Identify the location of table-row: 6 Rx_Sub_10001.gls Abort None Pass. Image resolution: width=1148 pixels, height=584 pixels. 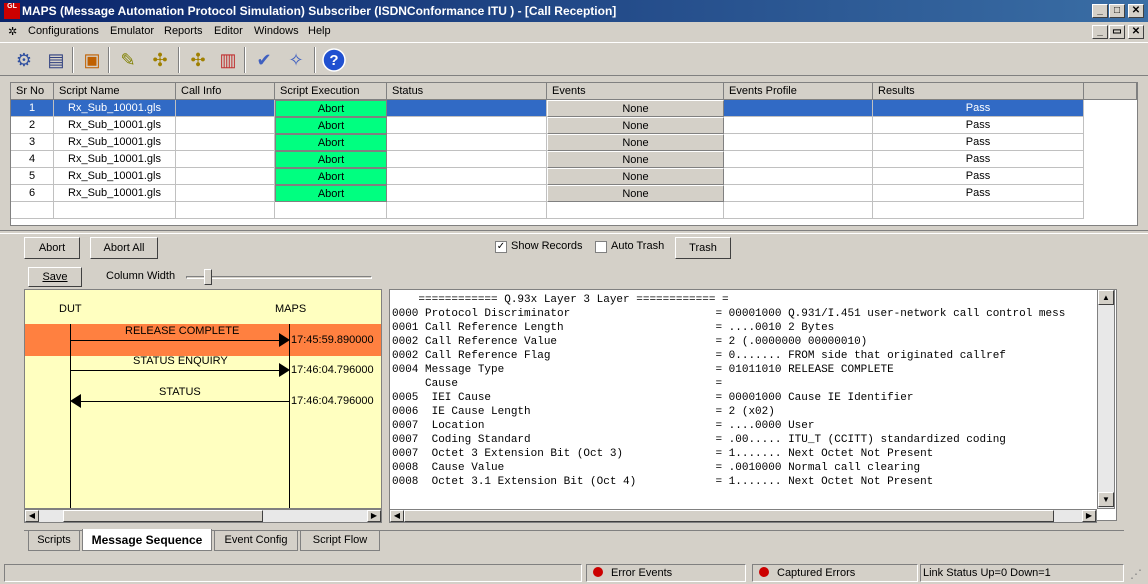
(574, 193).